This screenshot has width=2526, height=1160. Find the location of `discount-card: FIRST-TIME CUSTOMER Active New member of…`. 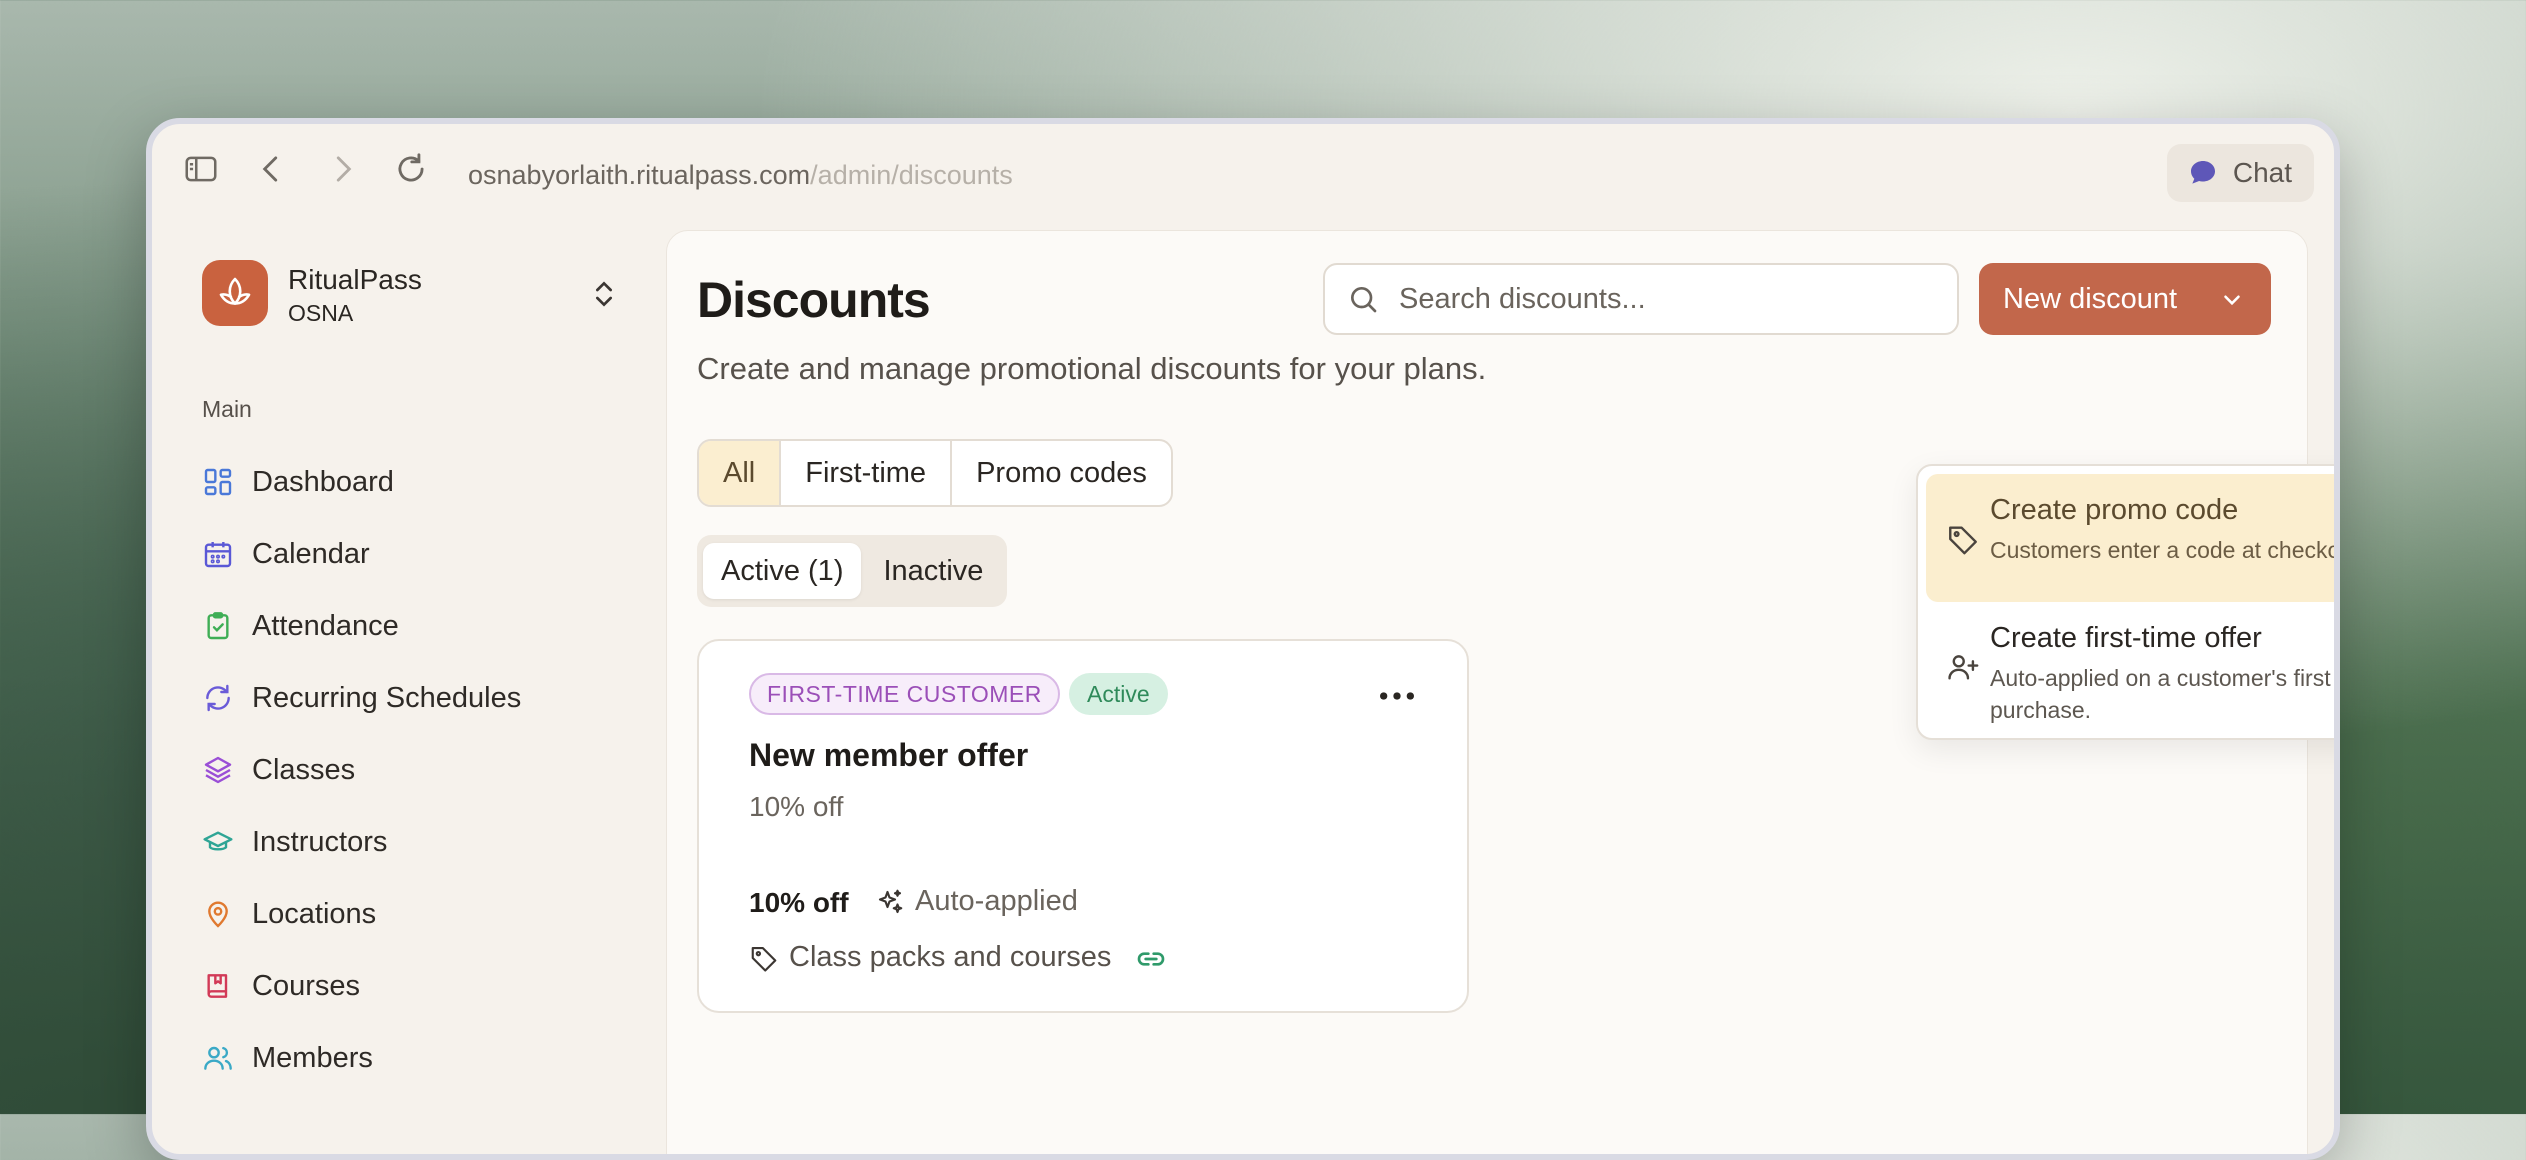

discount-card: FIRST-TIME CUSTOMER Active New member of… is located at coordinates (1083, 826).